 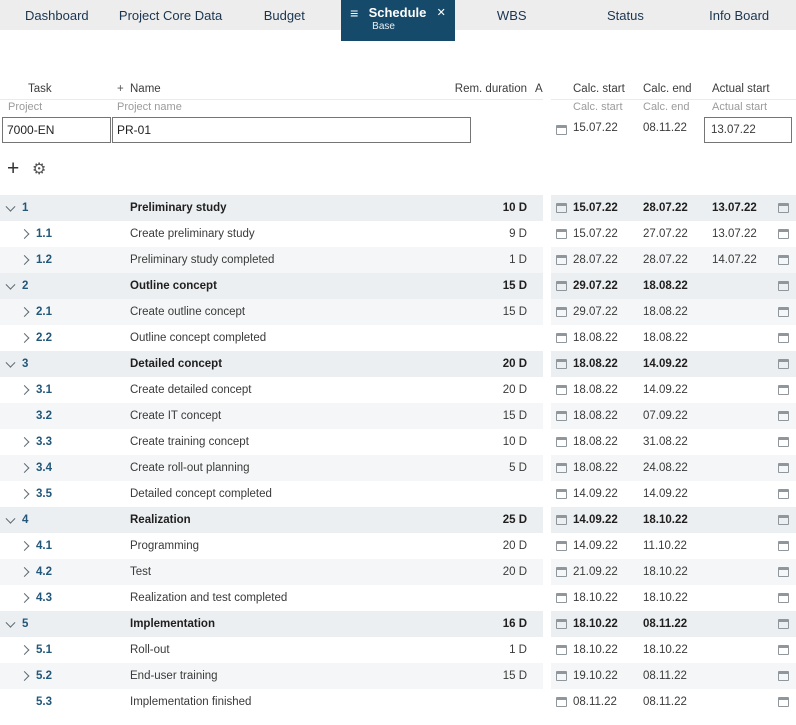 I want to click on task-row: 5.2 End-user training 15 D 19.10.22 08.11.22, so click(x=398, y=676).